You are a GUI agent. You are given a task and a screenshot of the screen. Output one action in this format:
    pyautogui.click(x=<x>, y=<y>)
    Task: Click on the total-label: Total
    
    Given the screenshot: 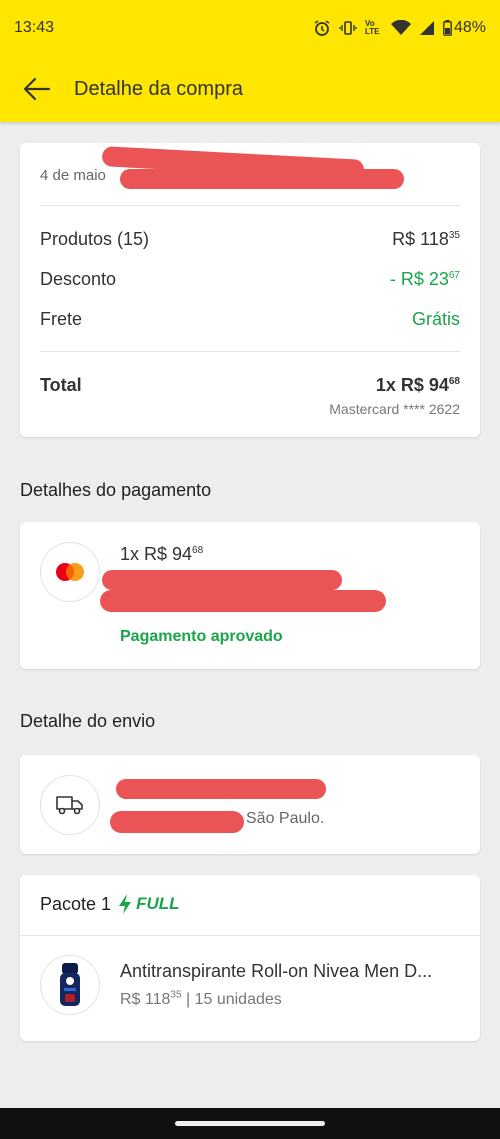 What is the action you would take?
    pyautogui.click(x=61, y=385)
    